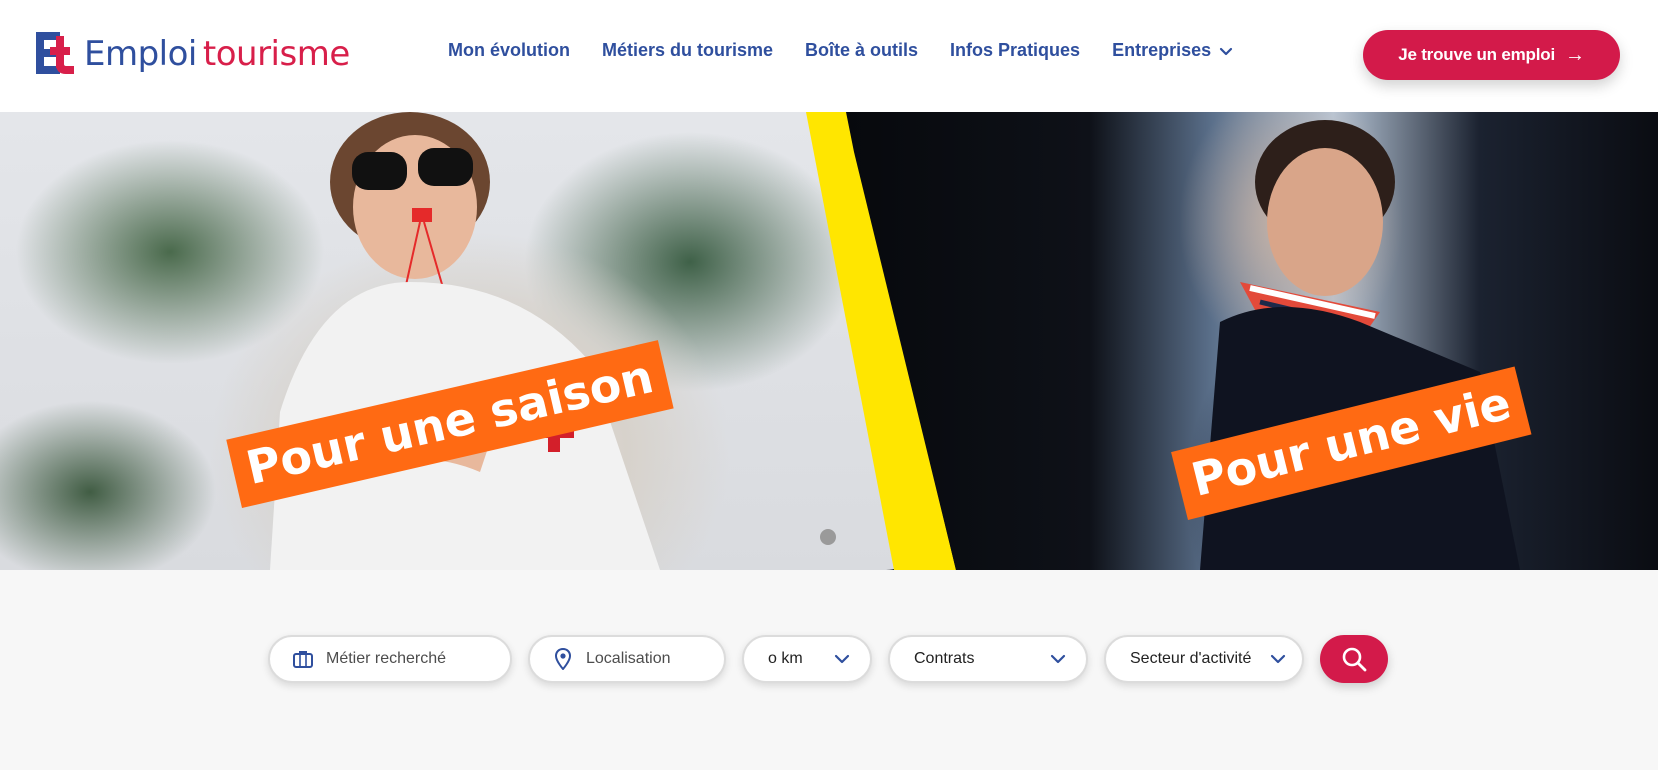  I want to click on nav-label: Entreprises, so click(1162, 50).